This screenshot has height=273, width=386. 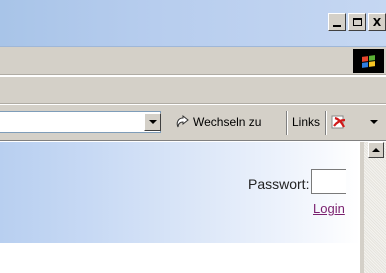 What do you see at coordinates (337, 22) in the screenshot?
I see `minimize-button` at bounding box center [337, 22].